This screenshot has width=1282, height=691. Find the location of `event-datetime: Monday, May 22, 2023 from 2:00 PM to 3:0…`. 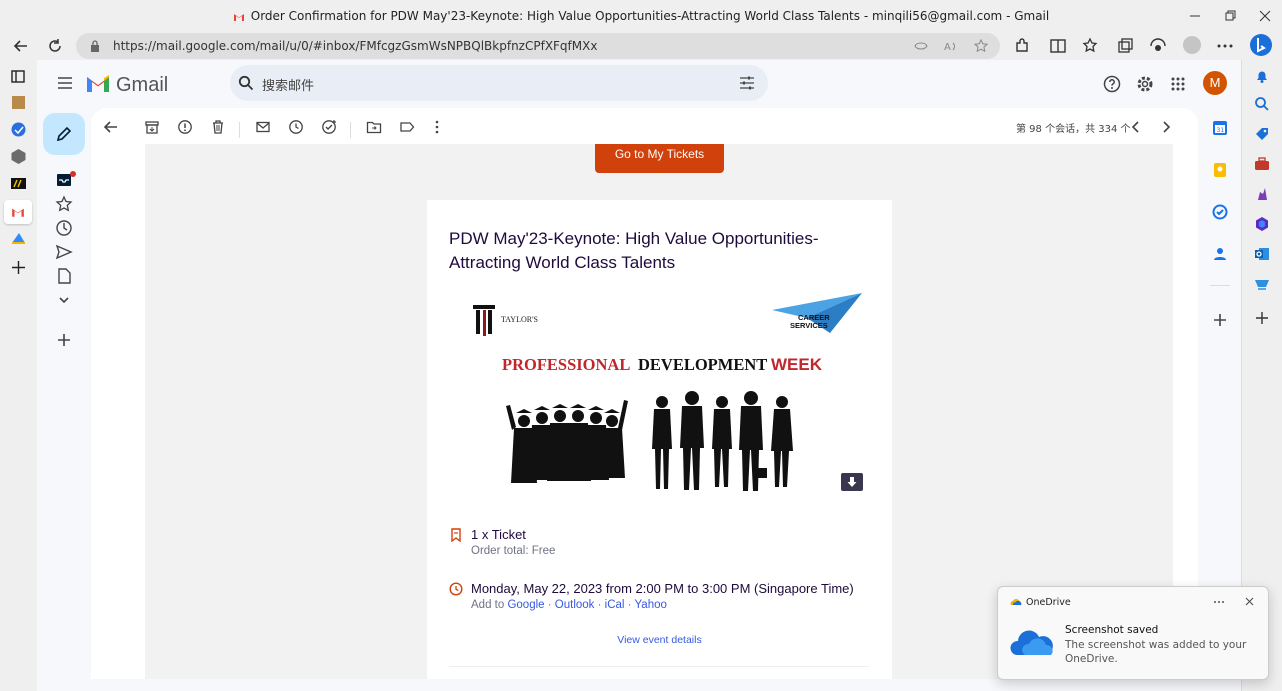

event-datetime: Monday, May 22, 2023 from 2:00 PM to 3:0… is located at coordinates (662, 588).